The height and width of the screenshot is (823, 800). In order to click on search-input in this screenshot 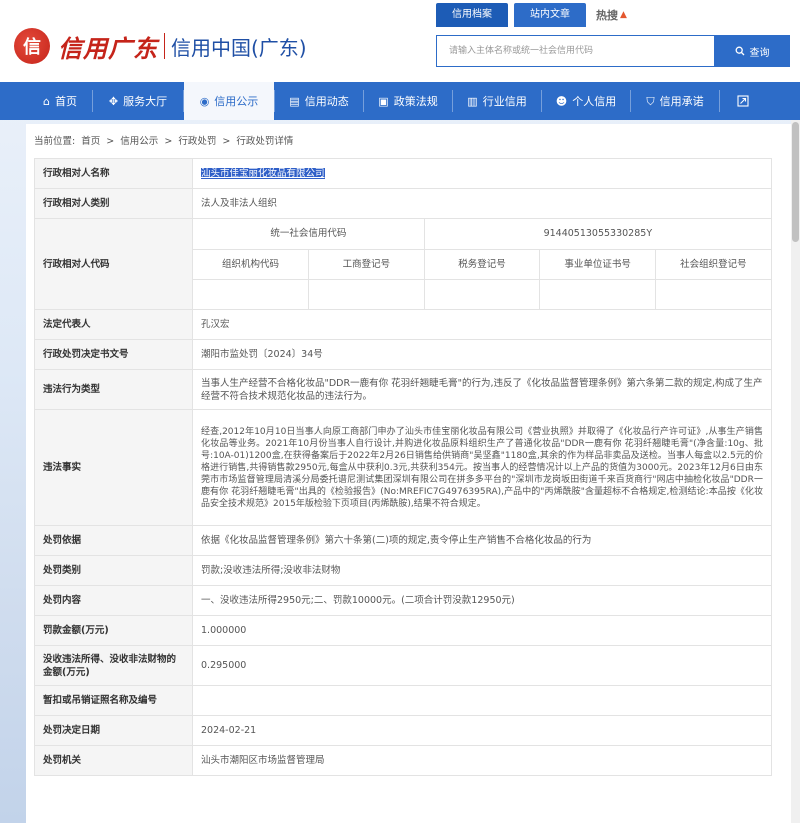, I will do `click(575, 51)`.